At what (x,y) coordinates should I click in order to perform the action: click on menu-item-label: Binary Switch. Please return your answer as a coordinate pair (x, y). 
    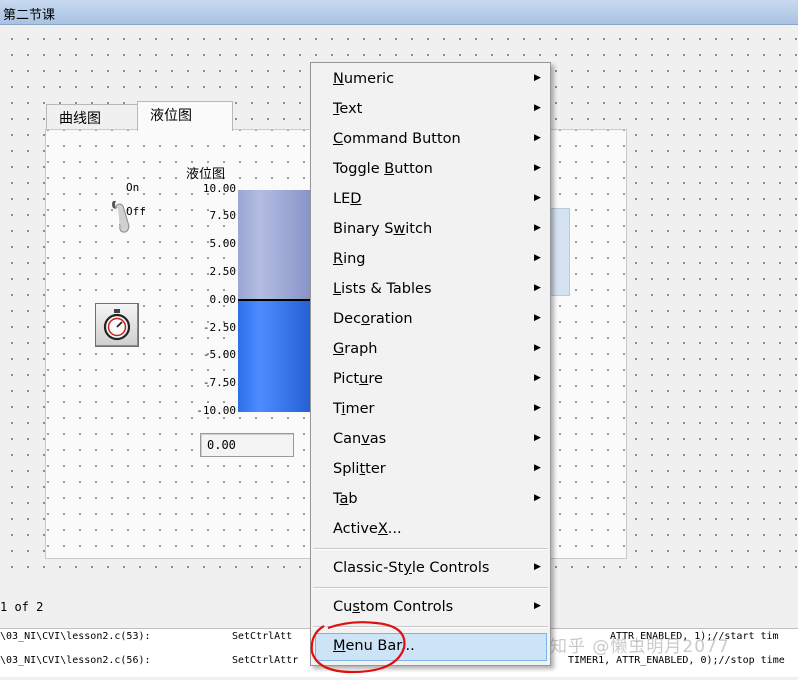
    Looking at the image, I should click on (383, 229).